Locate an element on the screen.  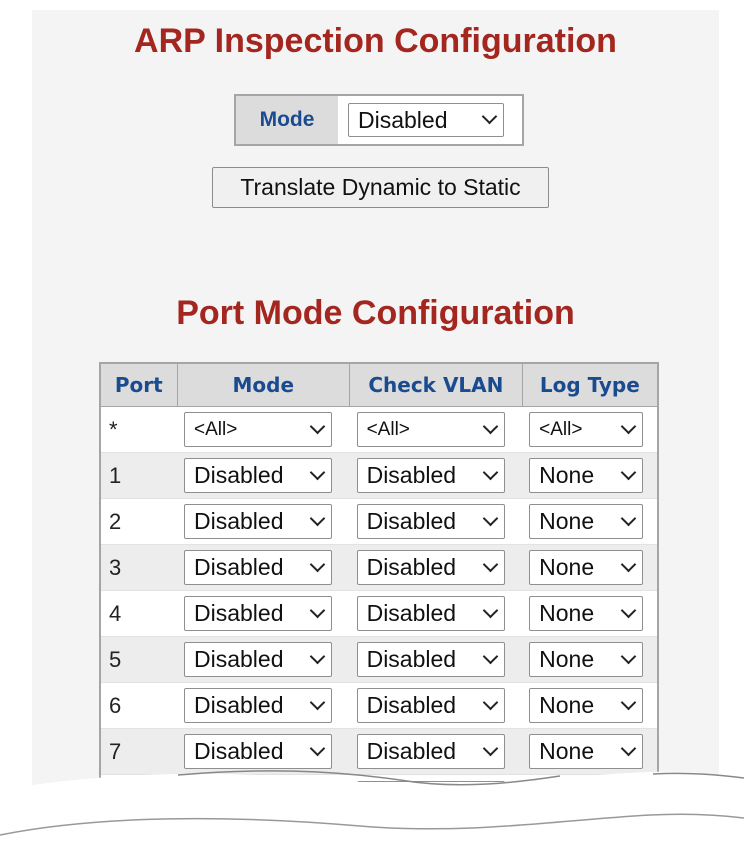
translate-dynamic-to-static-button: Translate Dynamic to Static is located at coordinates (380, 187).